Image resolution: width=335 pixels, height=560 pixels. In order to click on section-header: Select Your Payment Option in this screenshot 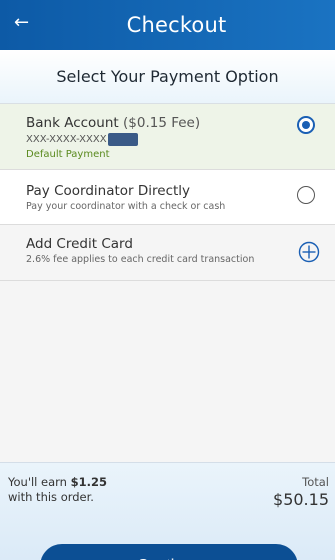, I will do `click(167, 77)`.